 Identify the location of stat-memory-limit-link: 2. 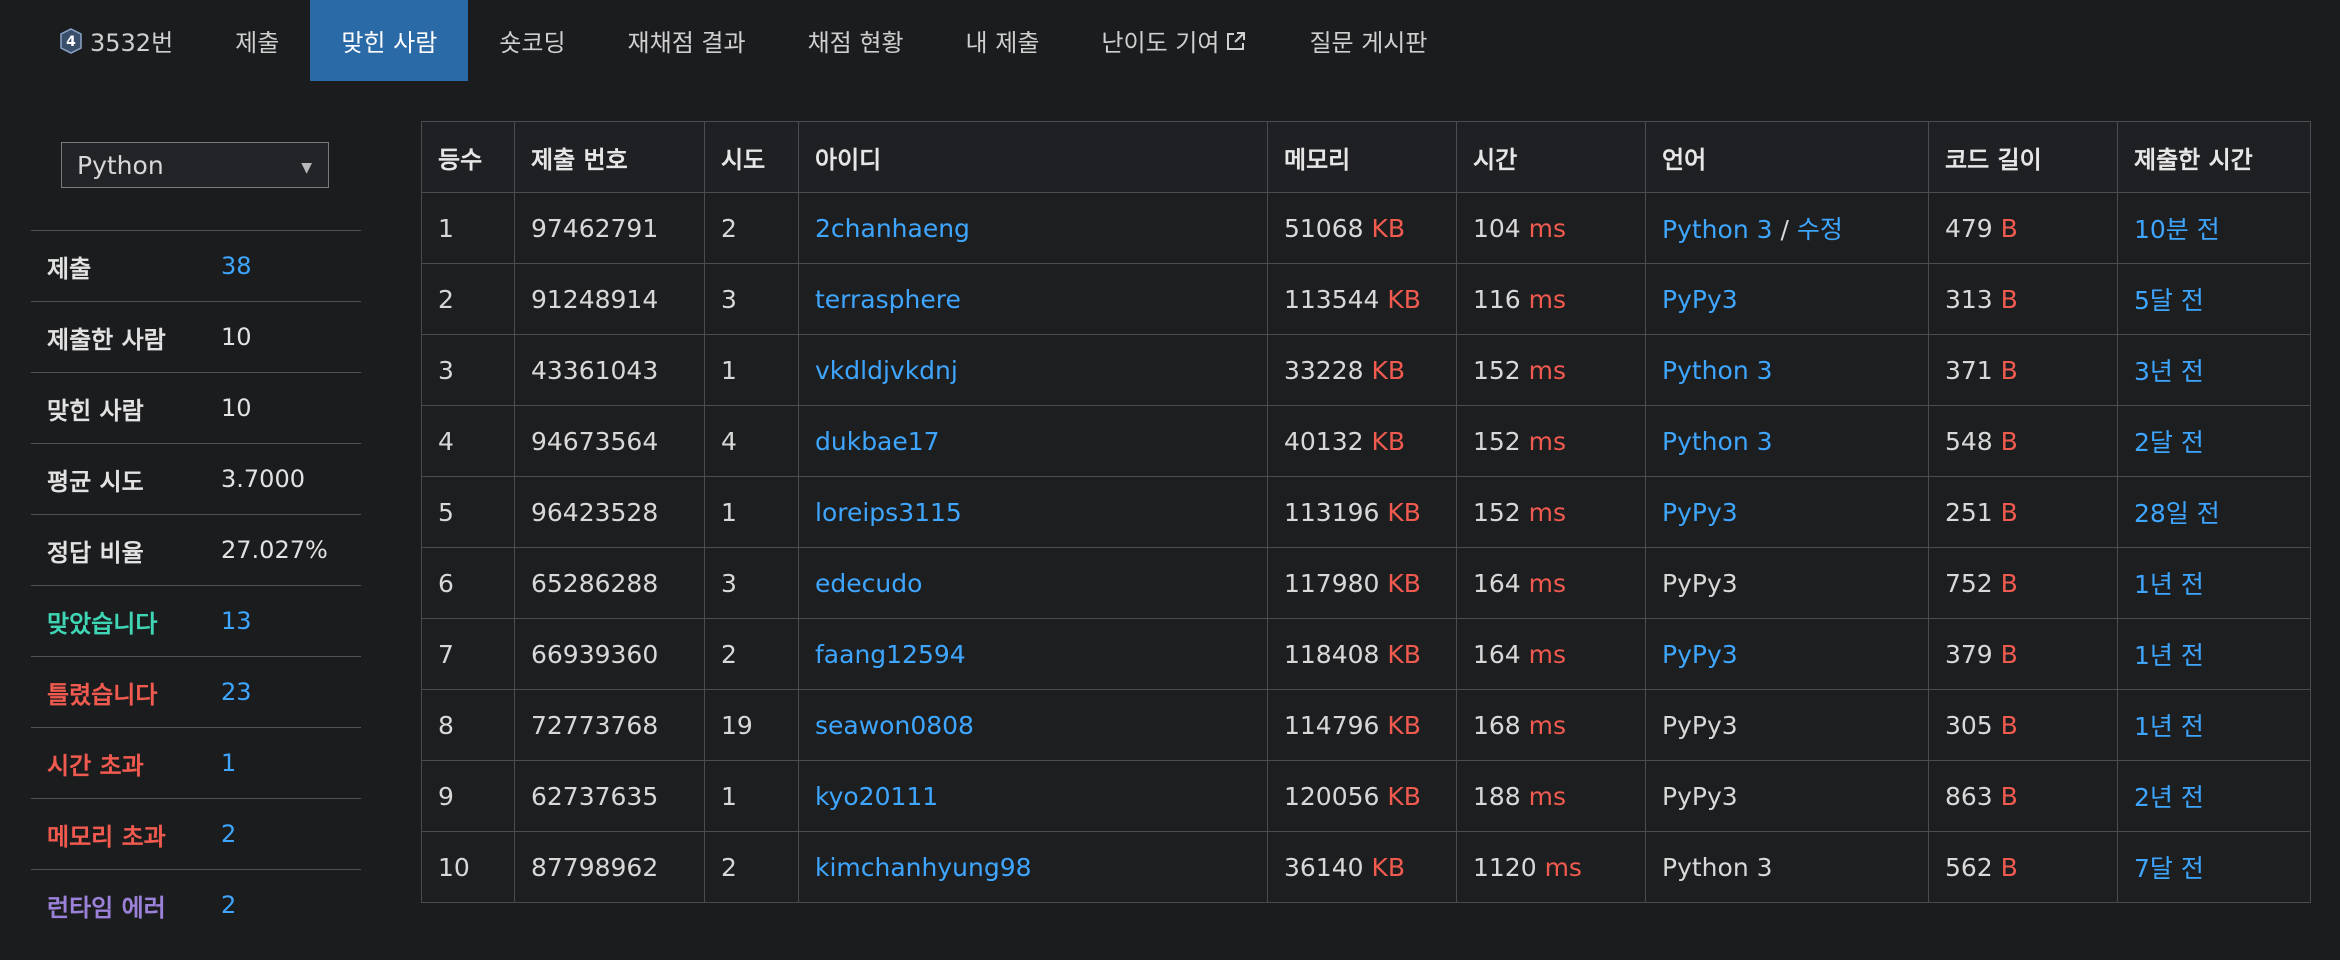
(228, 834).